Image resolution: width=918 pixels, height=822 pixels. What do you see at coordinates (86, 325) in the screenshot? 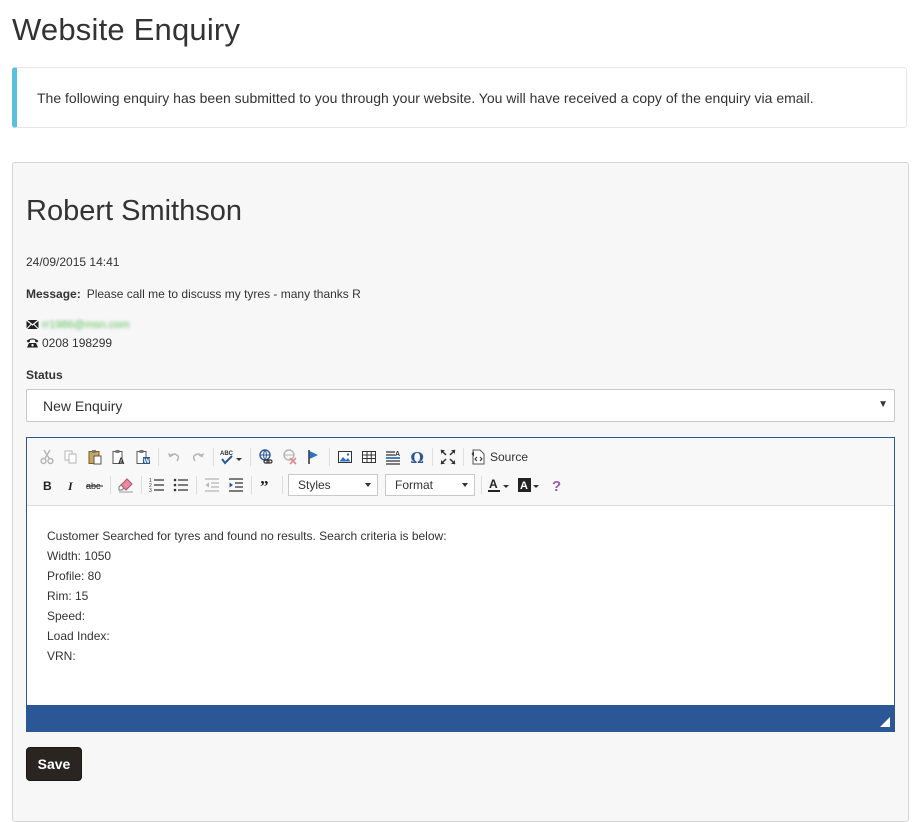
I see `email-link: rr1986@msn.com` at bounding box center [86, 325].